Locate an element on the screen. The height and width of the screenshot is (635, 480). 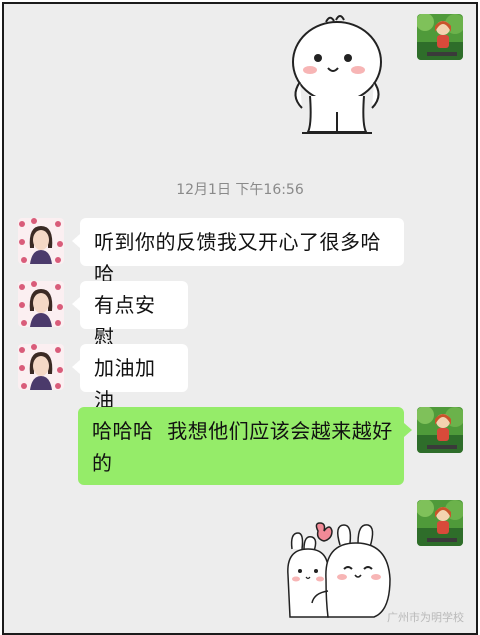
smiling-bun-sticker-icon is located at coordinates (337, 77).